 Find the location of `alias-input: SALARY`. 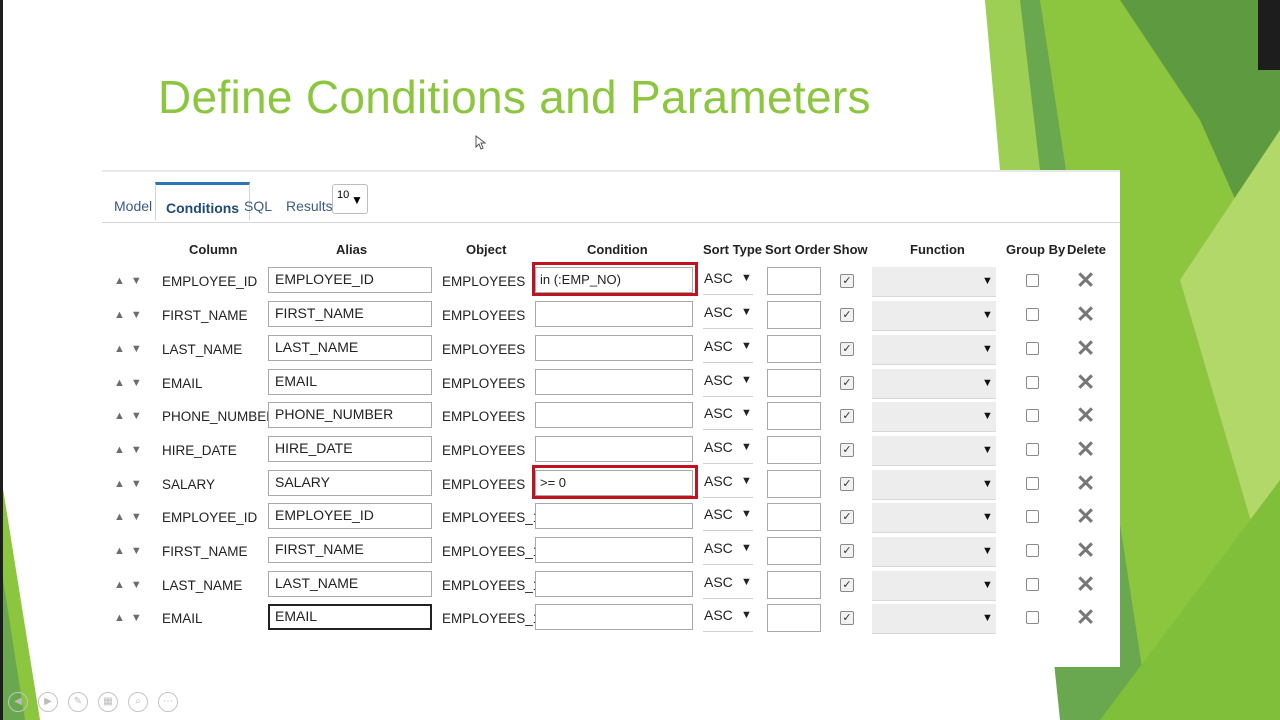

alias-input: SALARY is located at coordinates (350, 483).